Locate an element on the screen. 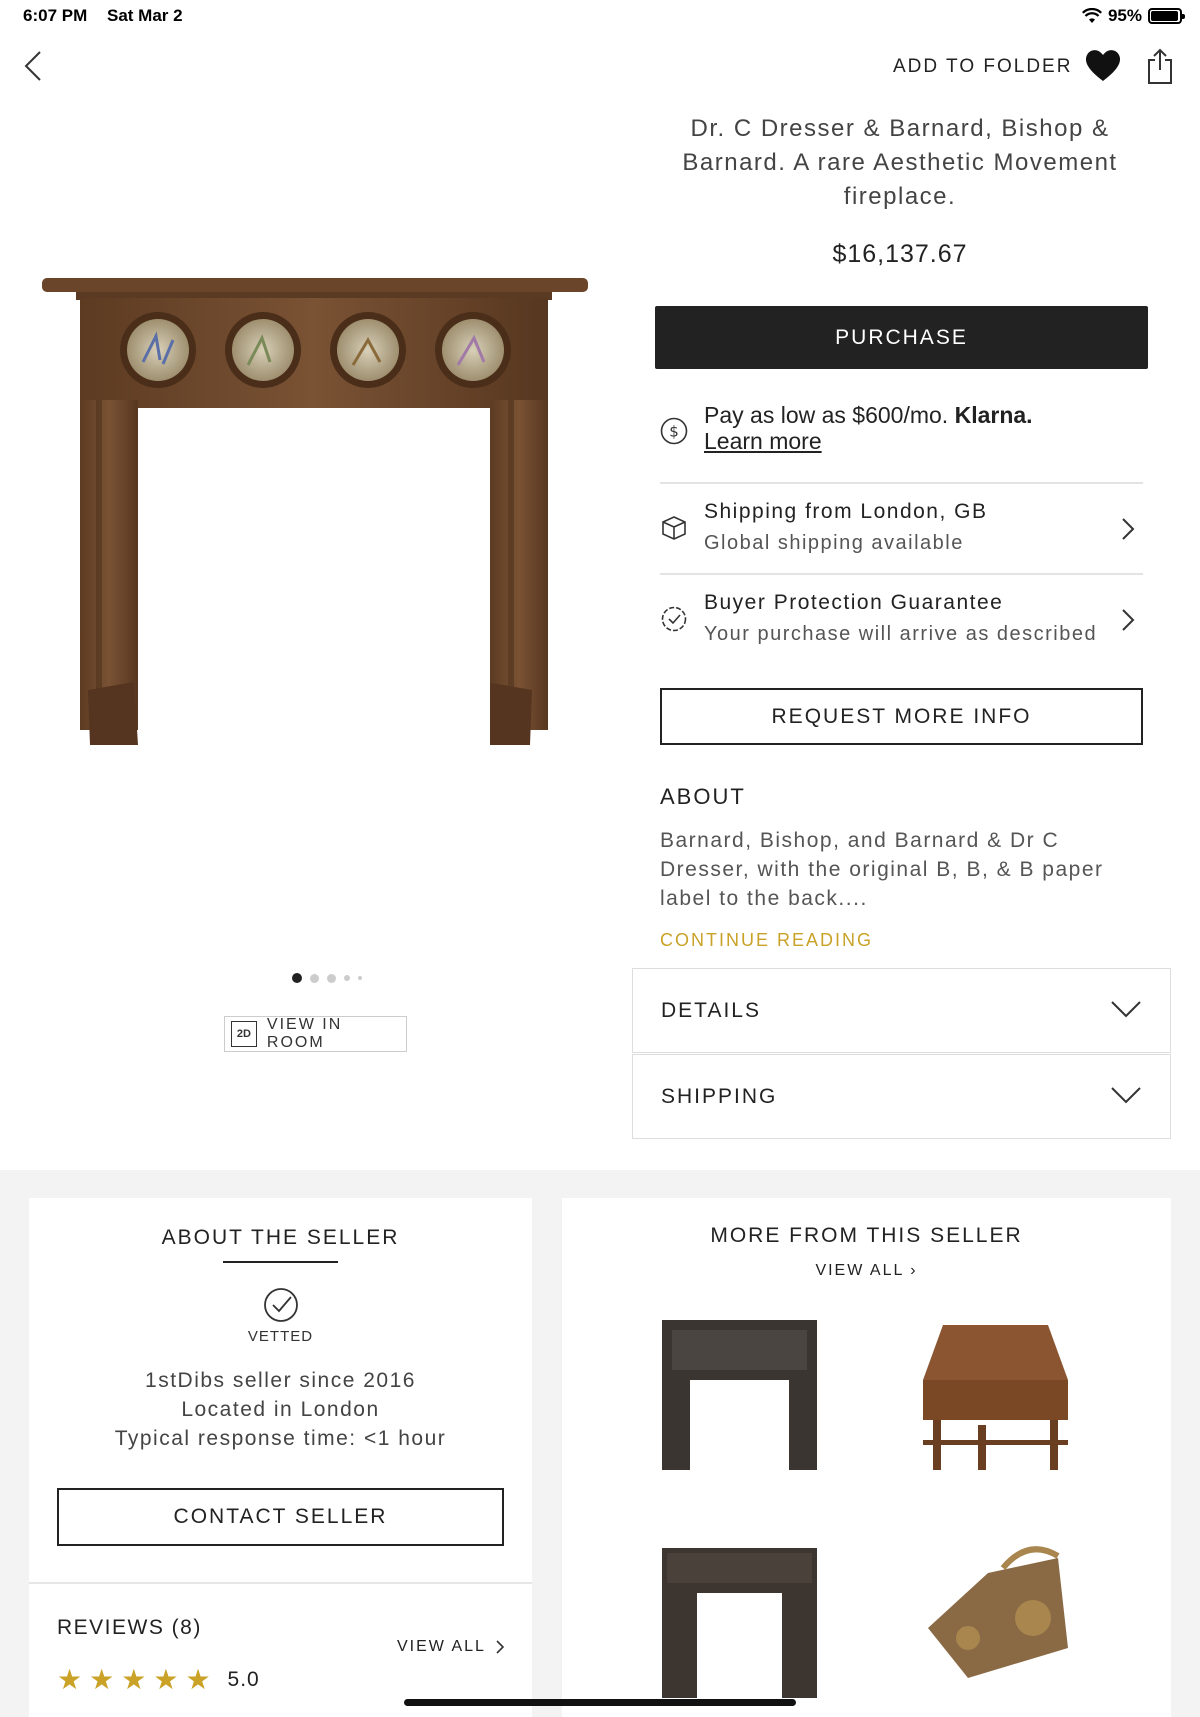  view-in-room-2d-icon: 2D is located at coordinates (244, 1034).